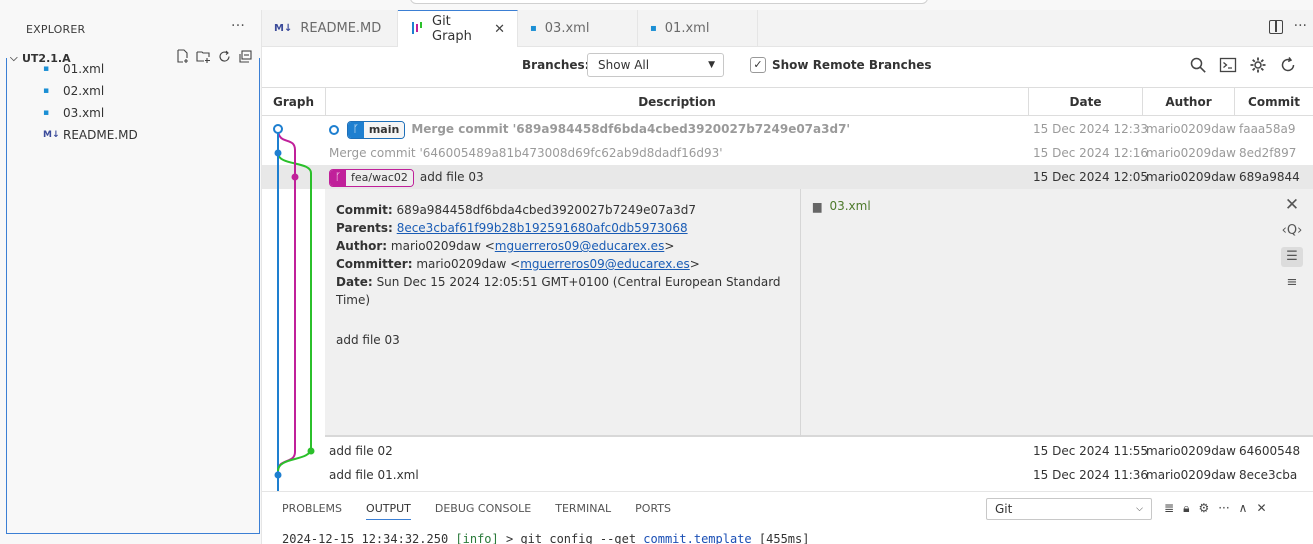 The width and height of the screenshot is (1313, 544). I want to click on branches-select: Show All ▼, so click(655, 65).